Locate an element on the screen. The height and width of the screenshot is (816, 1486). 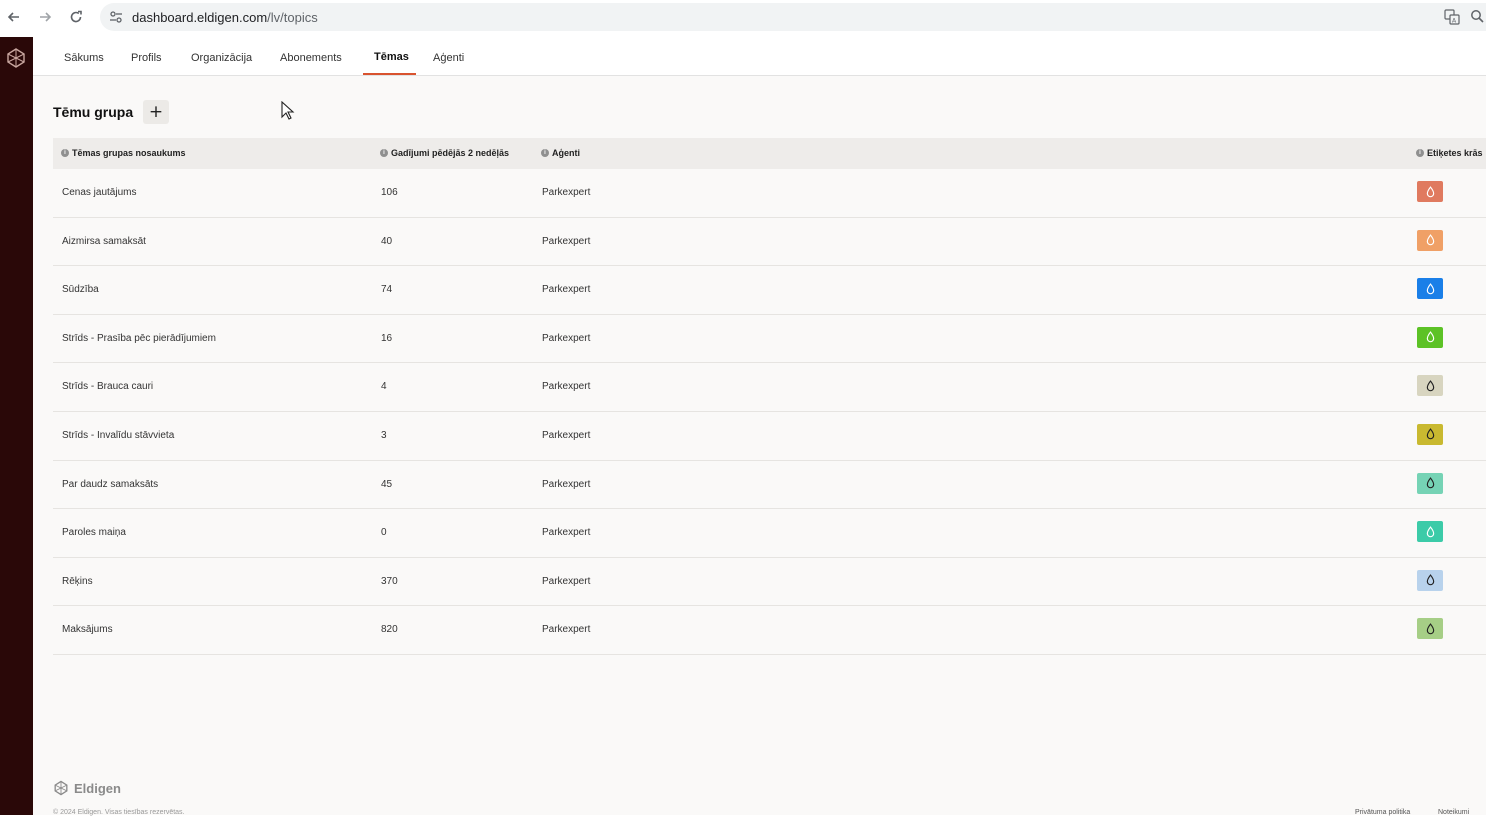
column-header-label-color: i Etiķetes krās is located at coordinates (1449, 153).